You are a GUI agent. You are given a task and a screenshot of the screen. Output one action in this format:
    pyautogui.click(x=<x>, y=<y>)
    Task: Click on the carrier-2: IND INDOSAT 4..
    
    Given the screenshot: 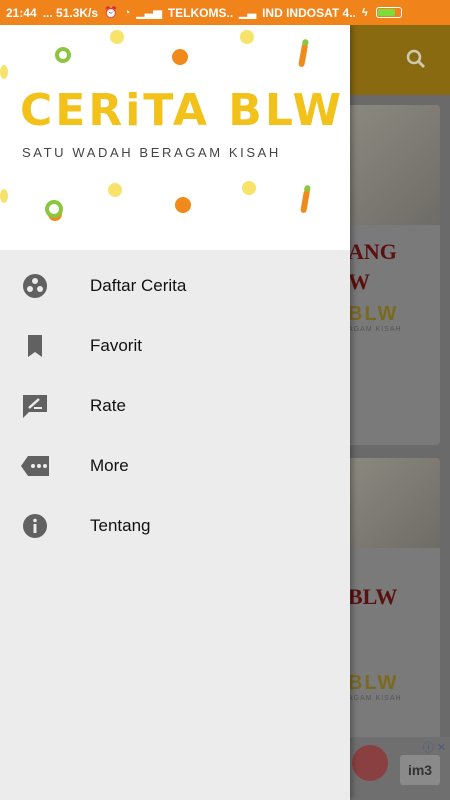 What is the action you would take?
    pyautogui.click(x=309, y=12)
    